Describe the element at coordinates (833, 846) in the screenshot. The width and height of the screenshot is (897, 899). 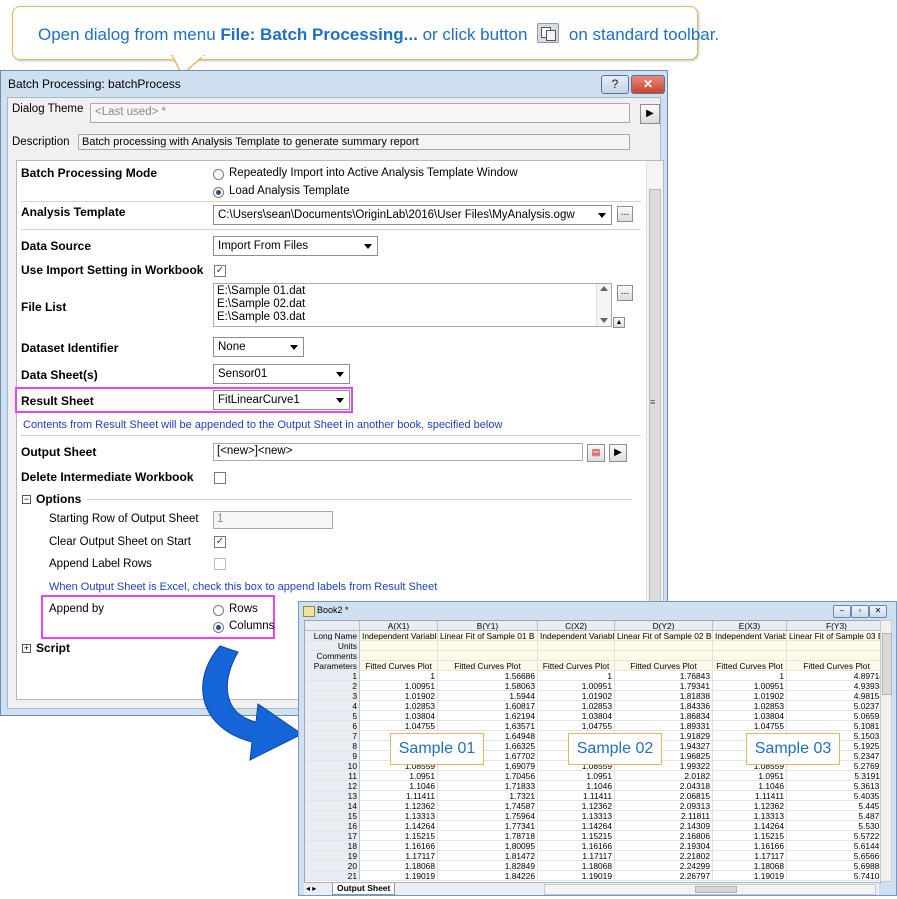
I see `data-cell: 5.61449` at that location.